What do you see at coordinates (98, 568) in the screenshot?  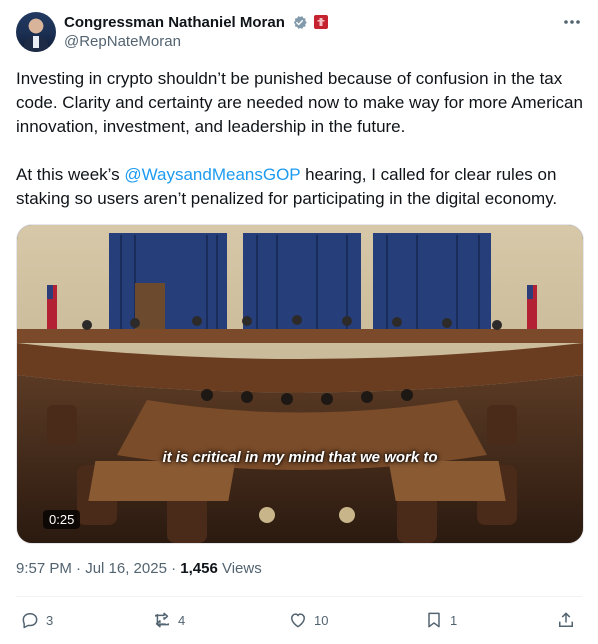 I see `post-timestamp: 9:57 PM · Jul 16, 2025 ·` at bounding box center [98, 568].